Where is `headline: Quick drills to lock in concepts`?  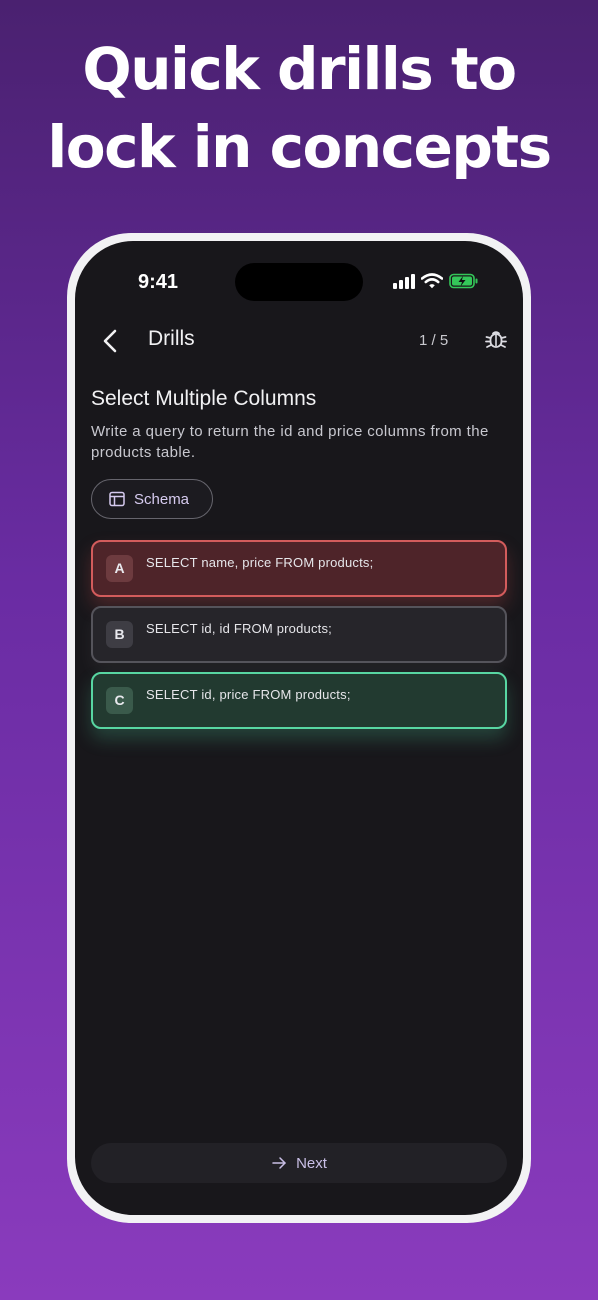 headline: Quick drills to lock in concepts is located at coordinates (299, 108).